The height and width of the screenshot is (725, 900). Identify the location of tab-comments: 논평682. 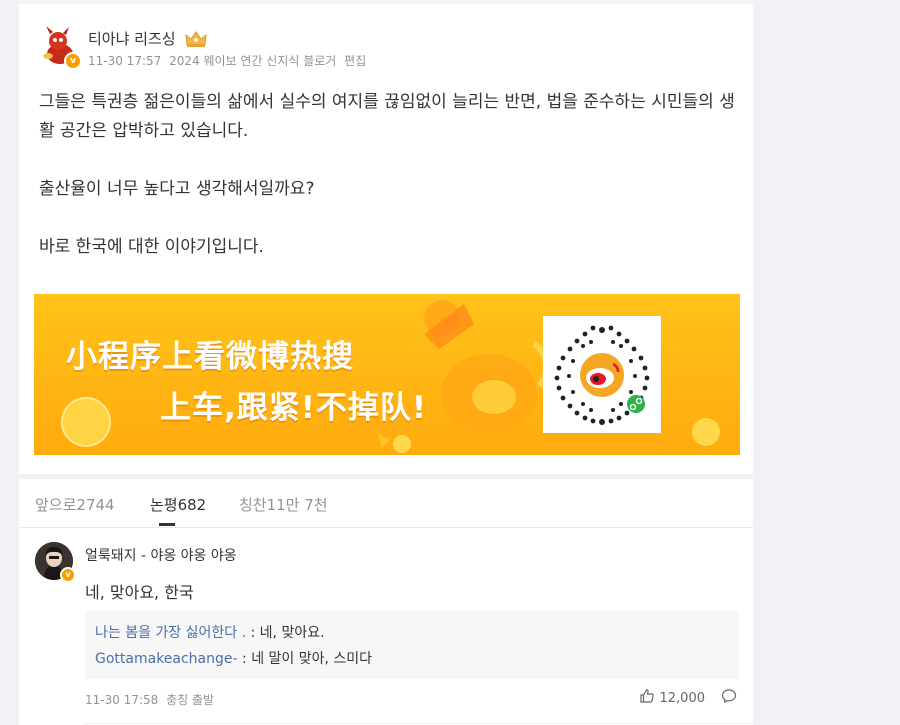
(178, 504).